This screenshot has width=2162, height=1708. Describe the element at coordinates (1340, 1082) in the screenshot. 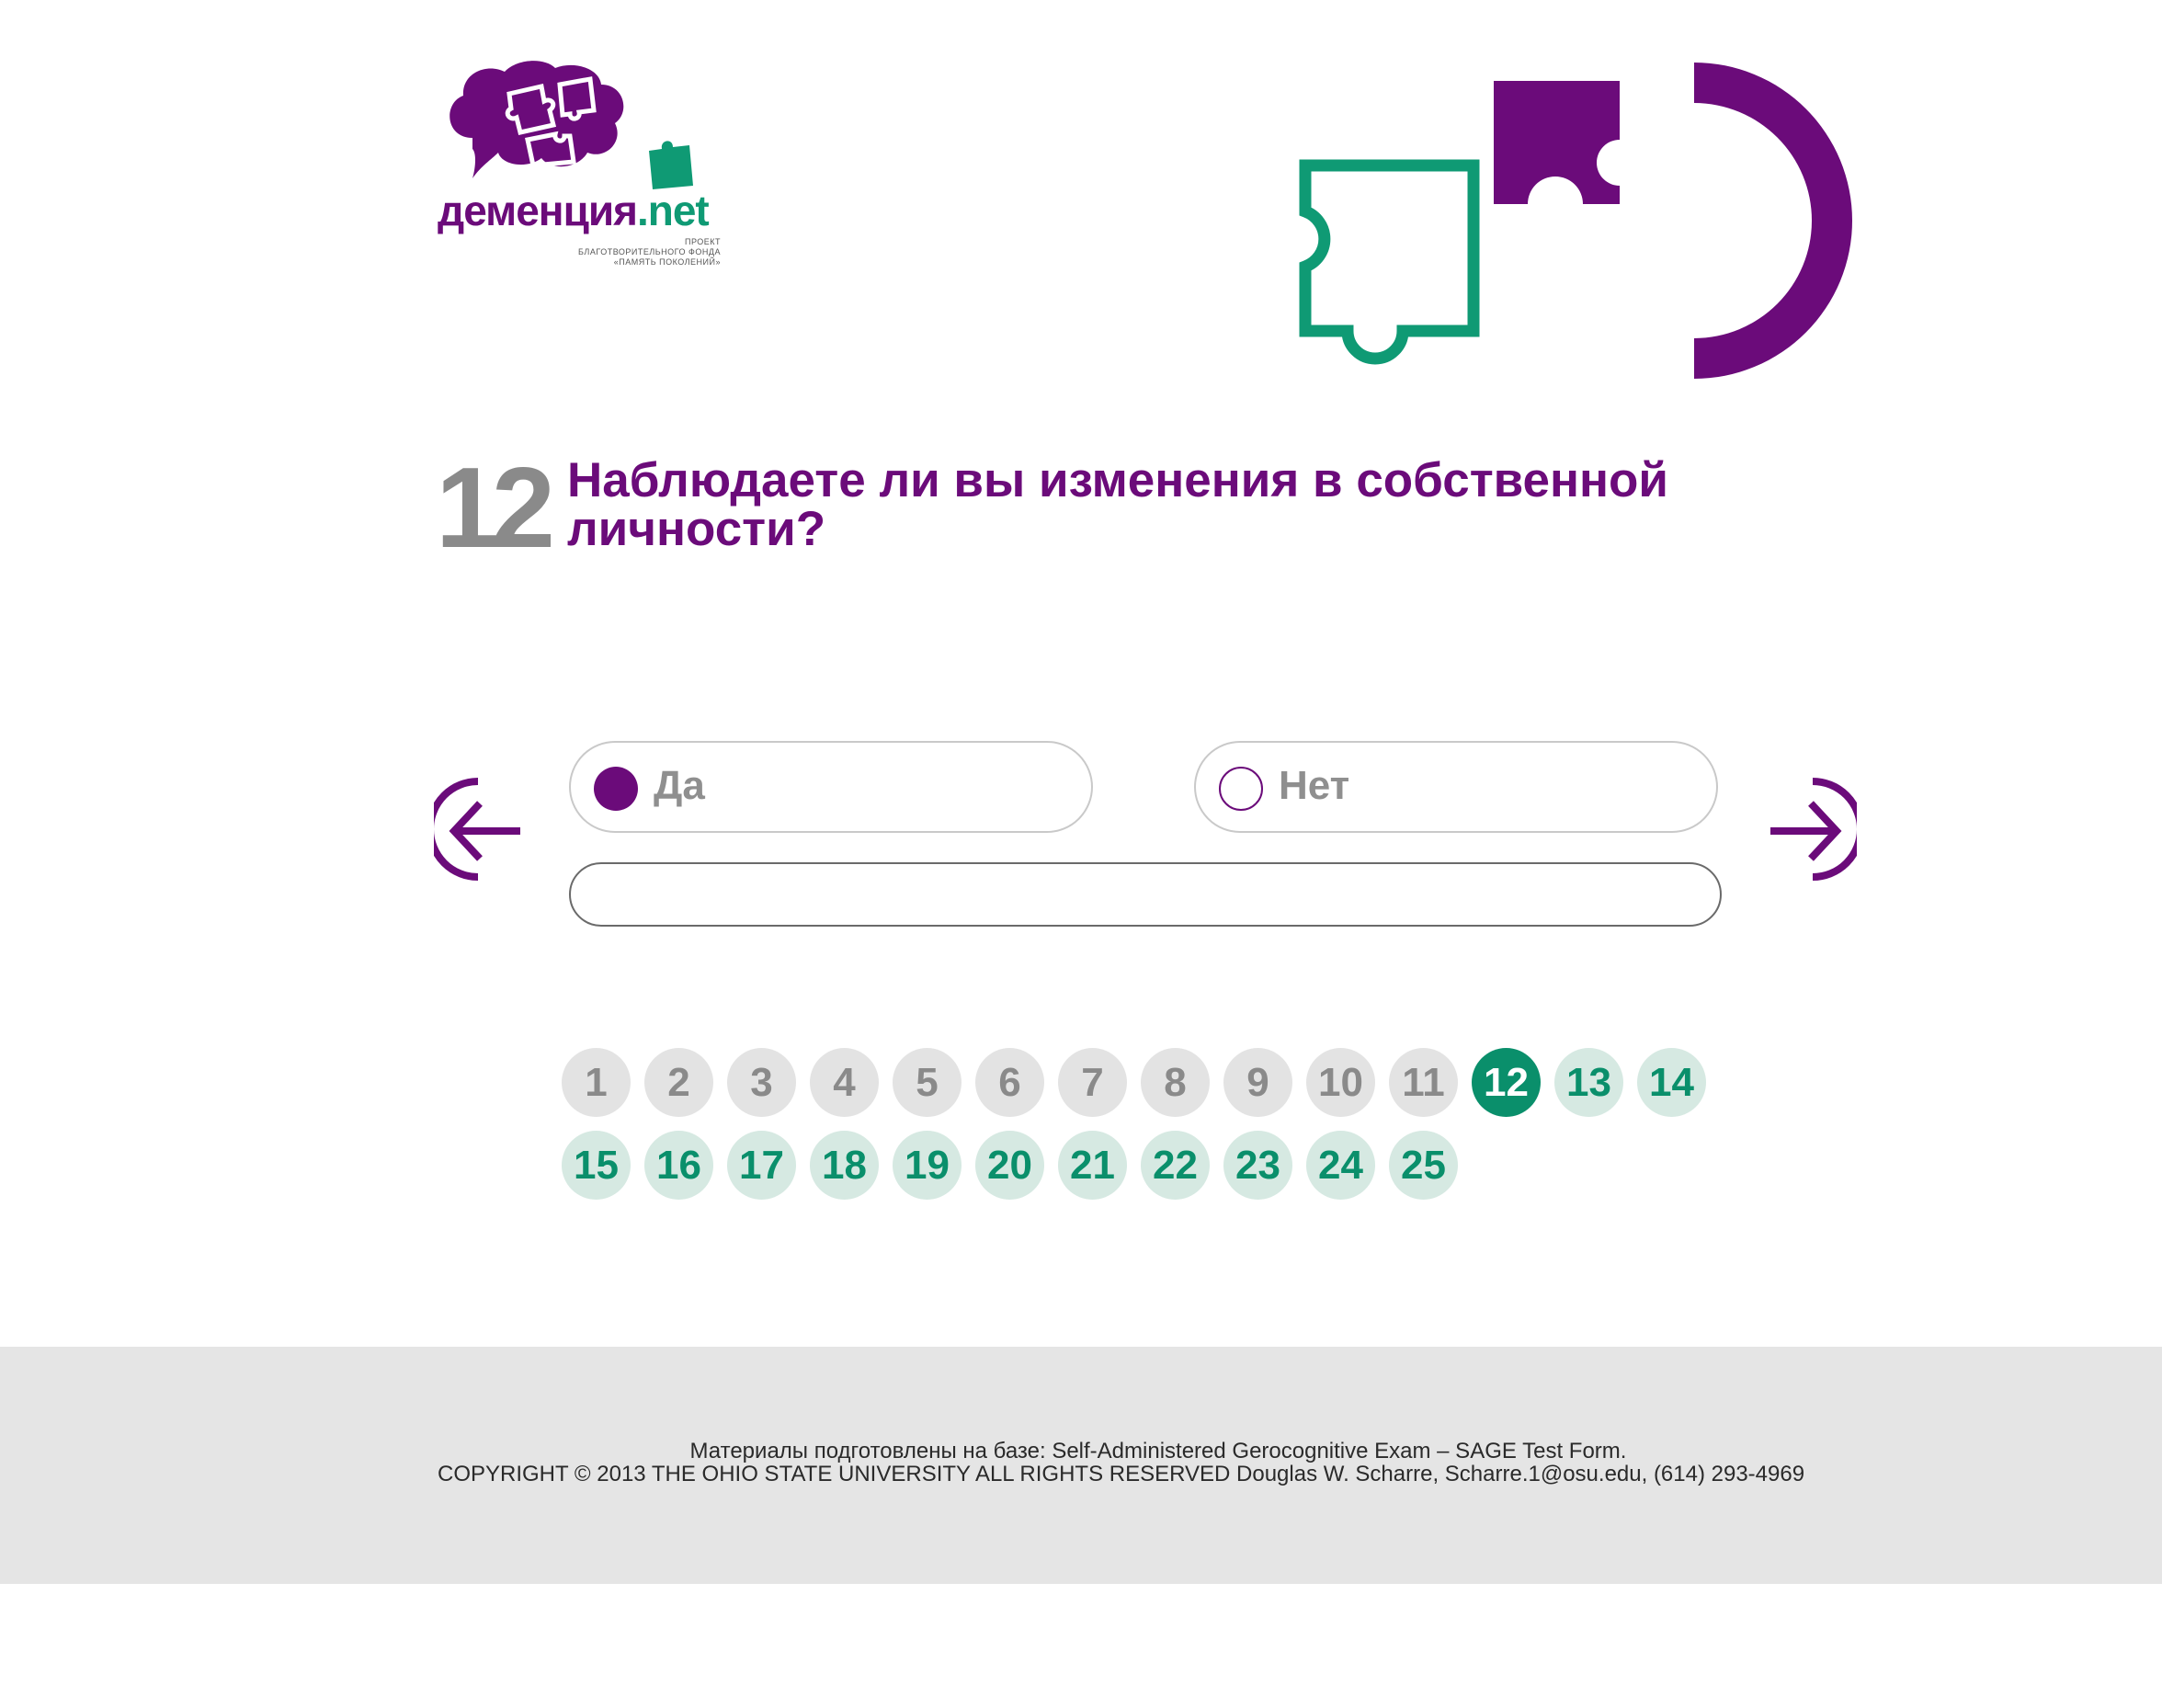

I see `page-button-10: 10` at that location.